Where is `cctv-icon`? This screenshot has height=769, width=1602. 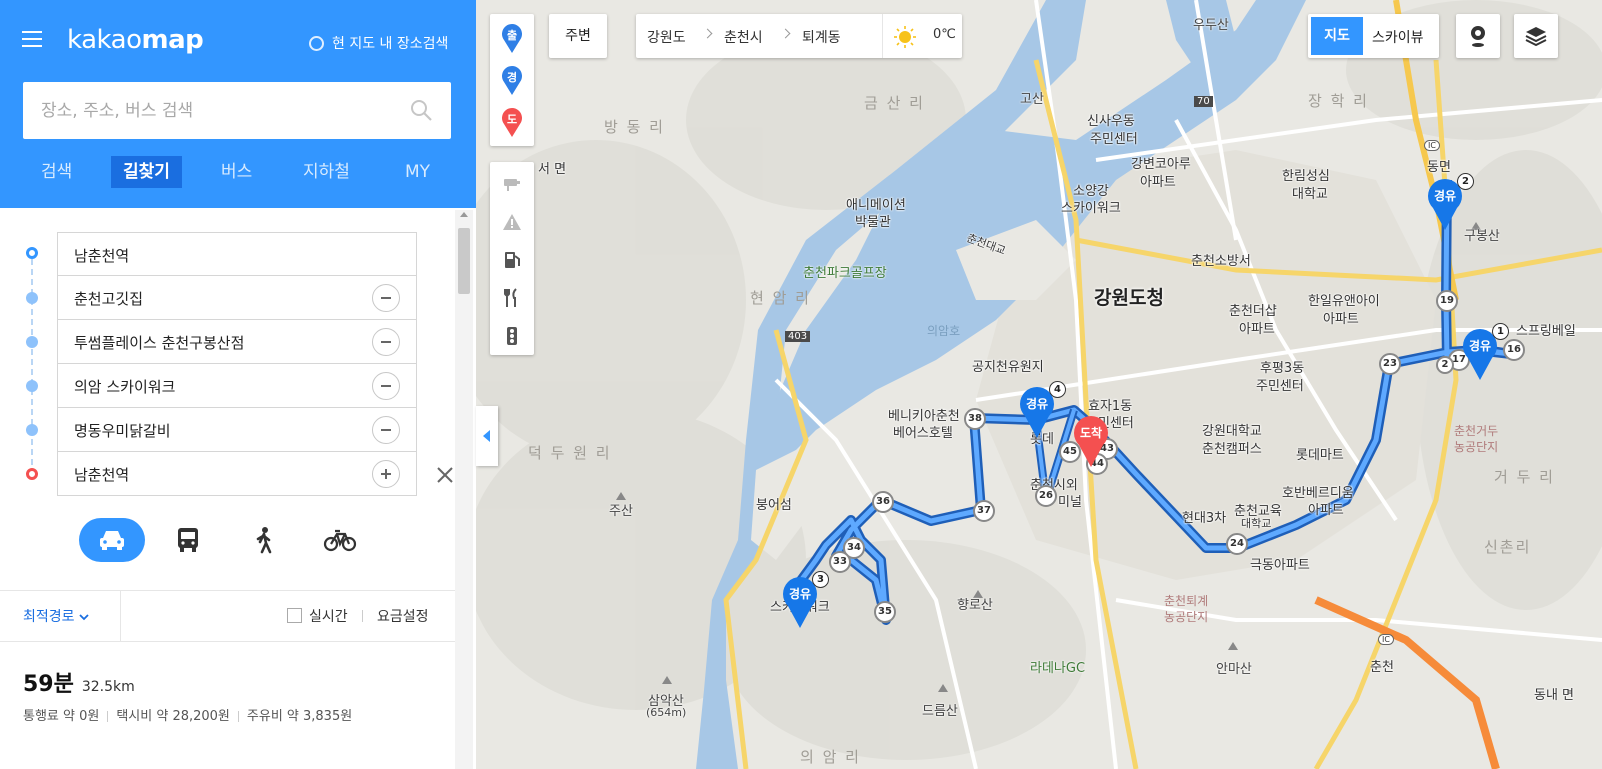 cctv-icon is located at coordinates (512, 185).